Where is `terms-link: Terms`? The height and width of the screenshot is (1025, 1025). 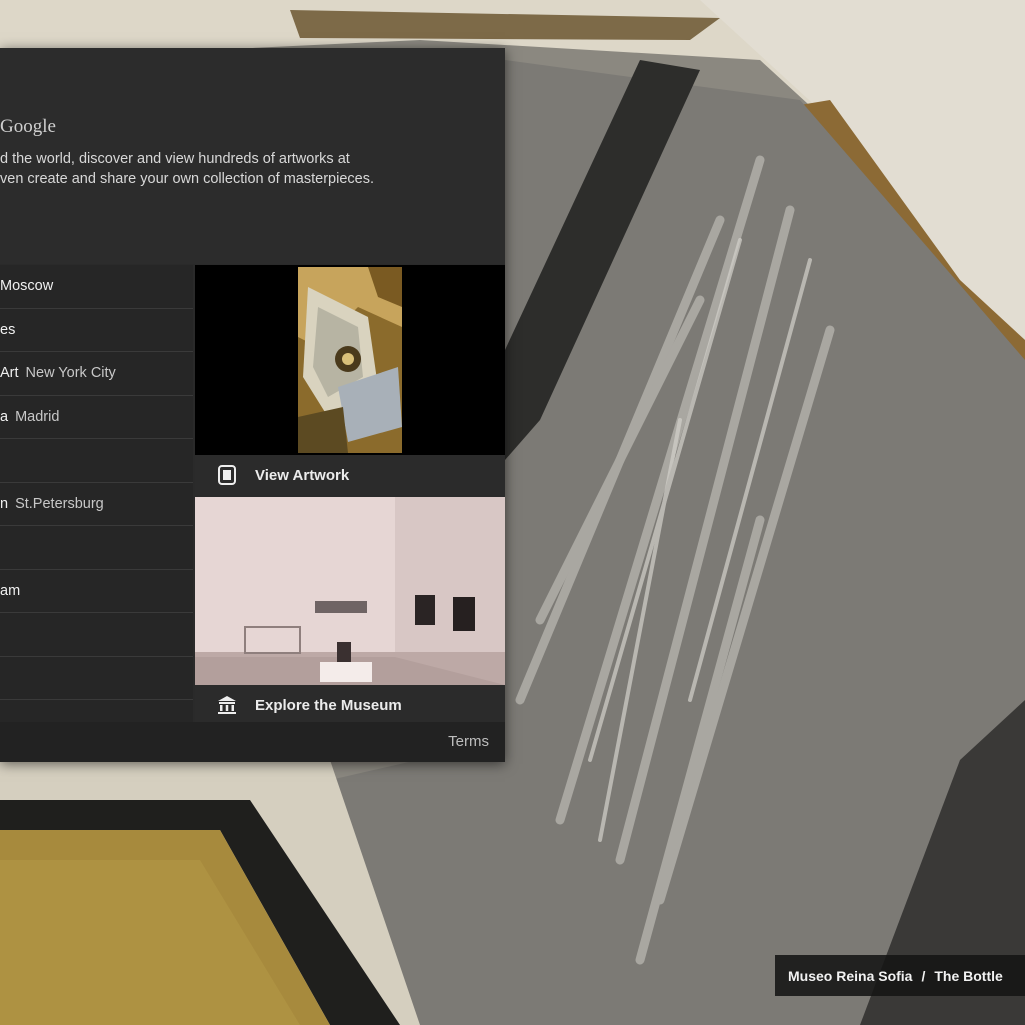 terms-link: Terms is located at coordinates (468, 741).